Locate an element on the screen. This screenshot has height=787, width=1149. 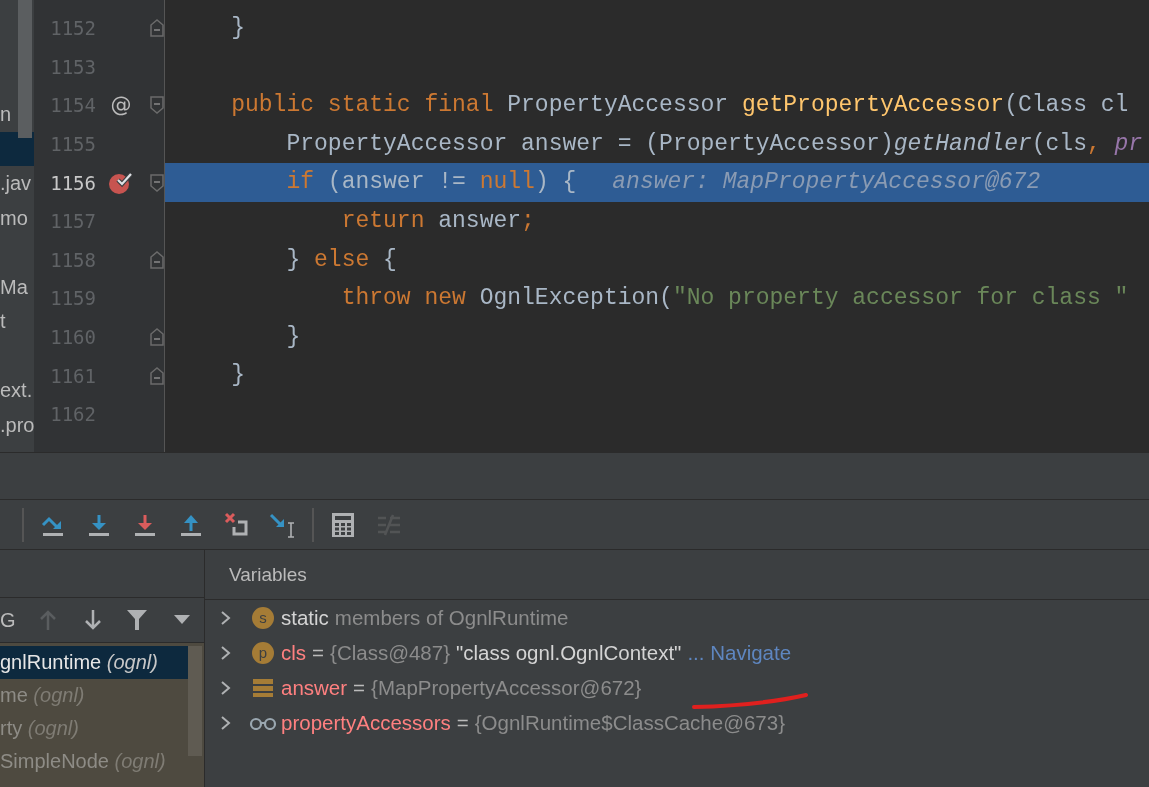
code-token: { is located at coordinates (389, 259).